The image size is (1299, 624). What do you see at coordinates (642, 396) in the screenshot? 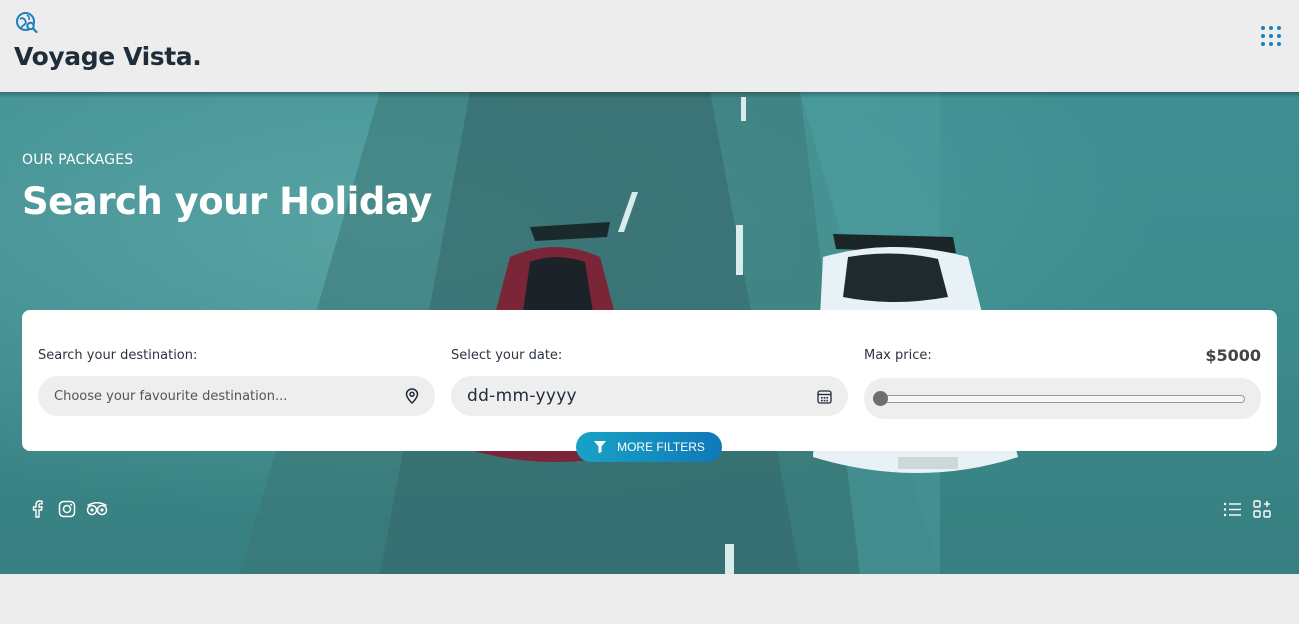
I see `date-input: dd-mm-yyyy` at bounding box center [642, 396].